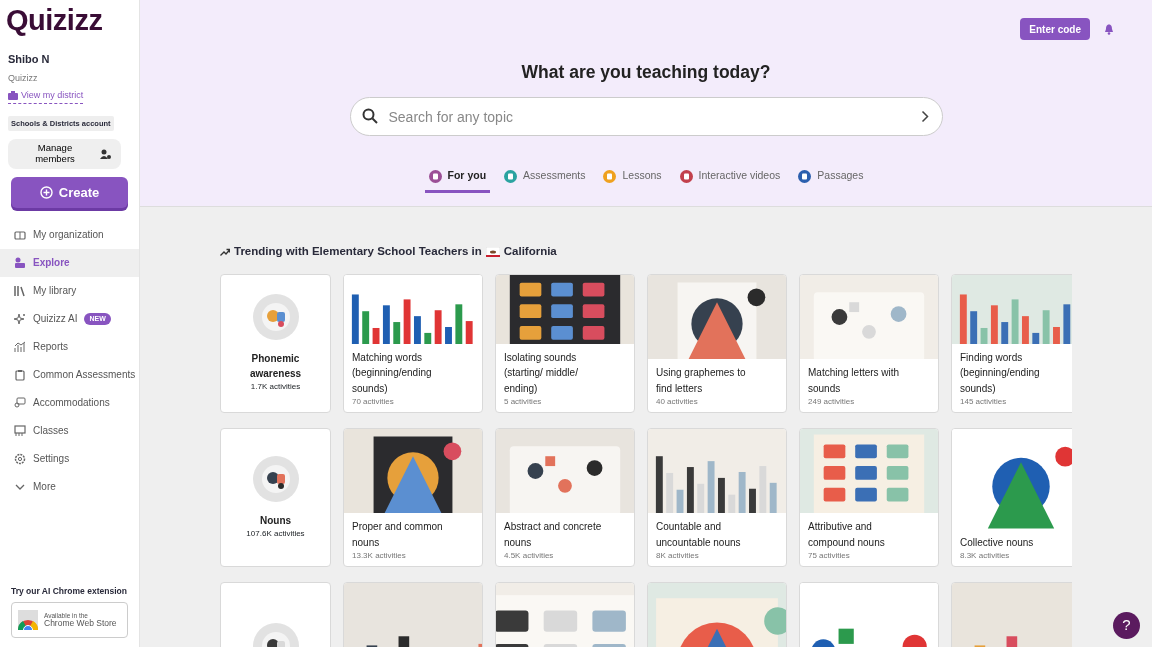 The width and height of the screenshot is (1152, 647). What do you see at coordinates (413, 498) in the screenshot?
I see `topic-card: Proper and common nouns 13.3K activities` at bounding box center [413, 498].